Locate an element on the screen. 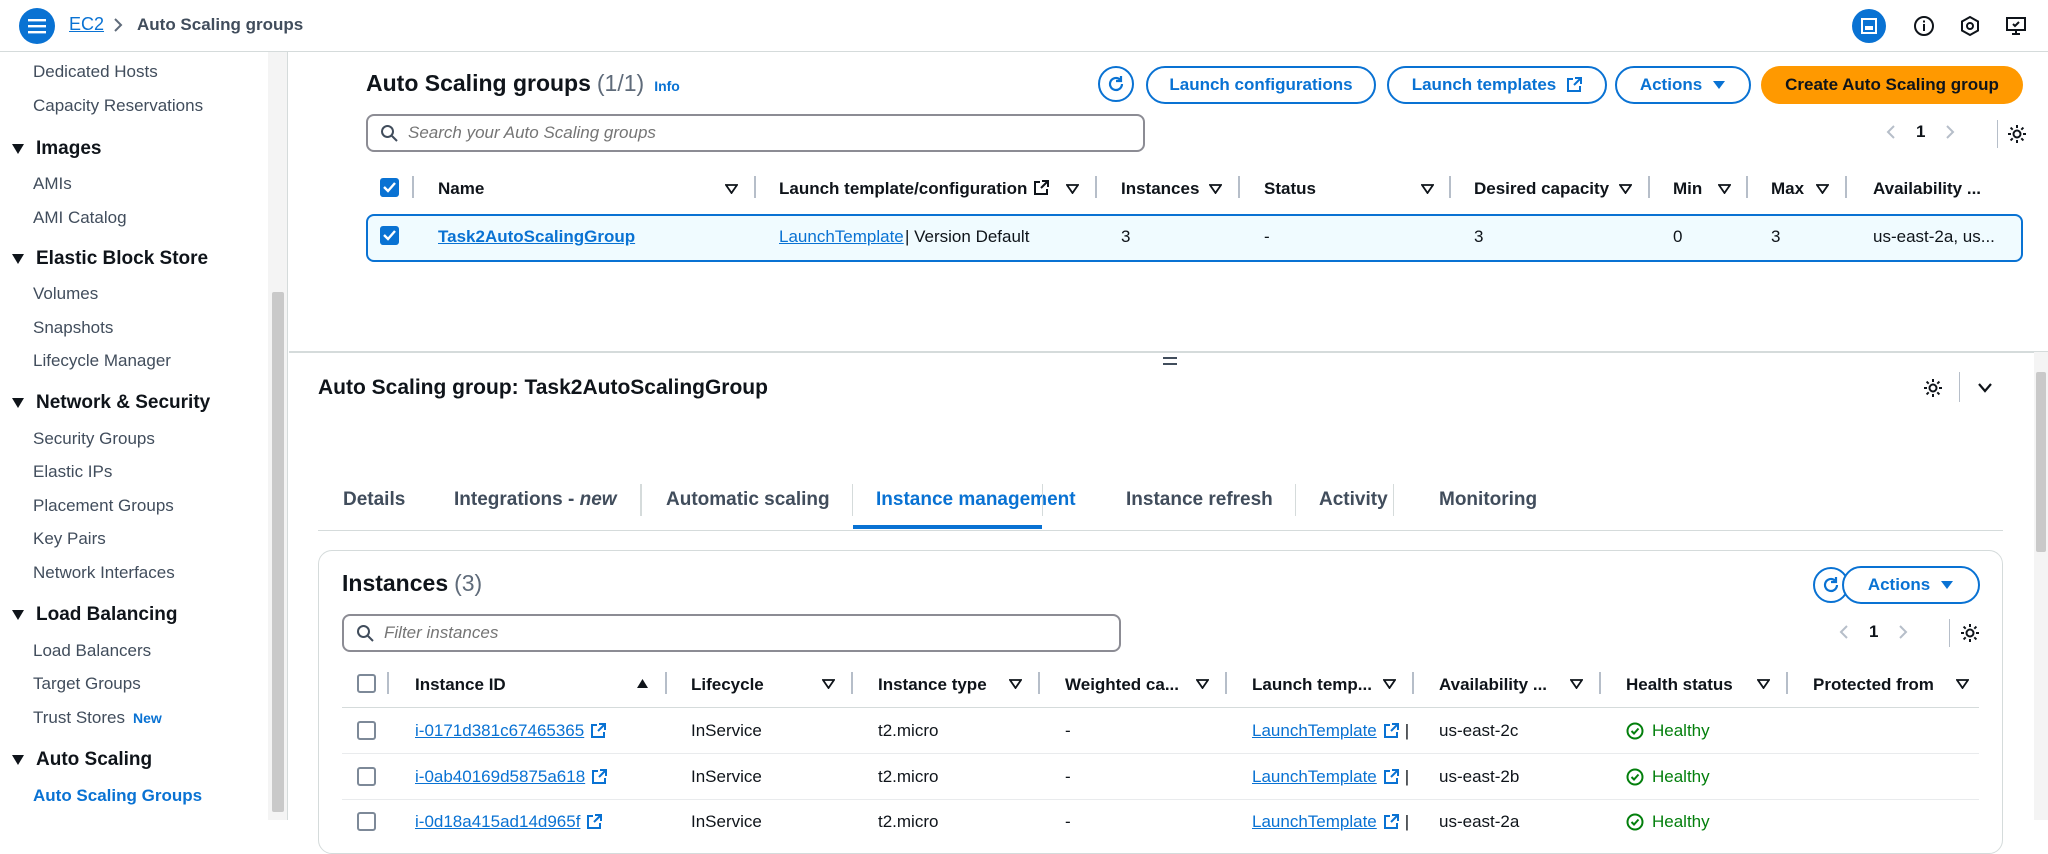 Image resolution: width=2048 pixels, height=854 pixels. info-link: Info is located at coordinates (667, 86).